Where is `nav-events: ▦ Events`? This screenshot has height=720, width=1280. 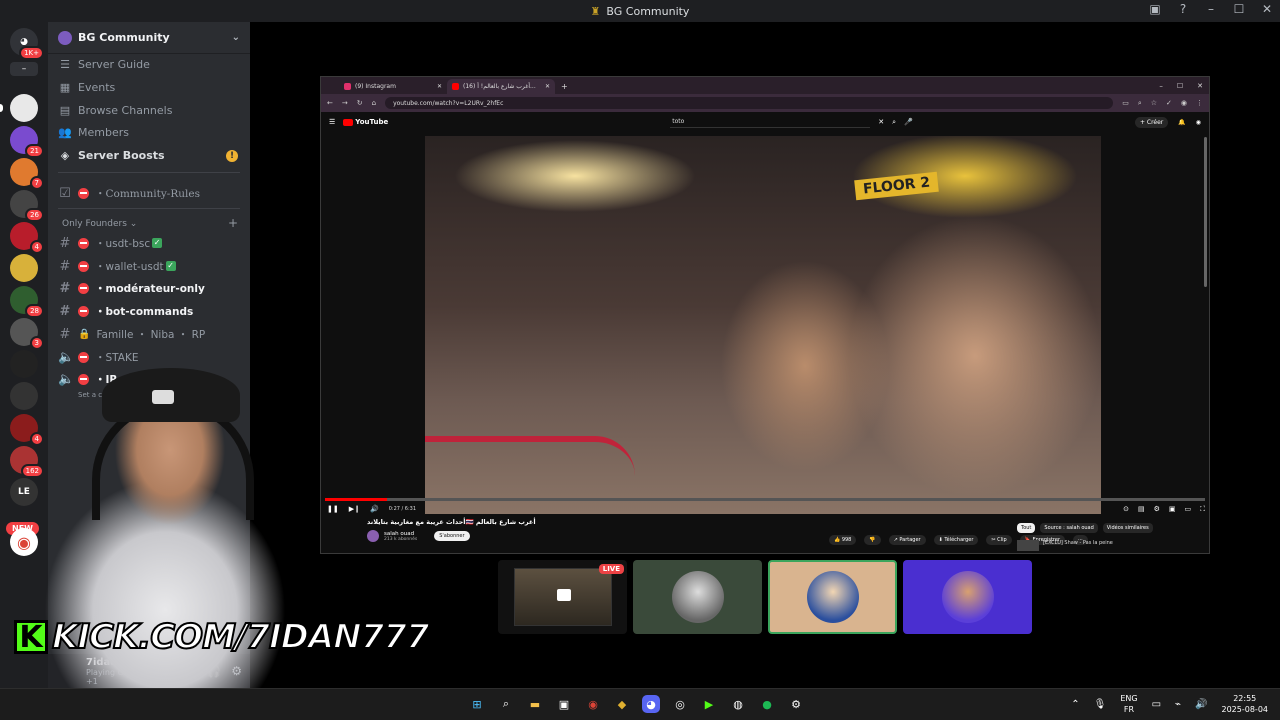 nav-events: ▦ Events is located at coordinates (86, 87).